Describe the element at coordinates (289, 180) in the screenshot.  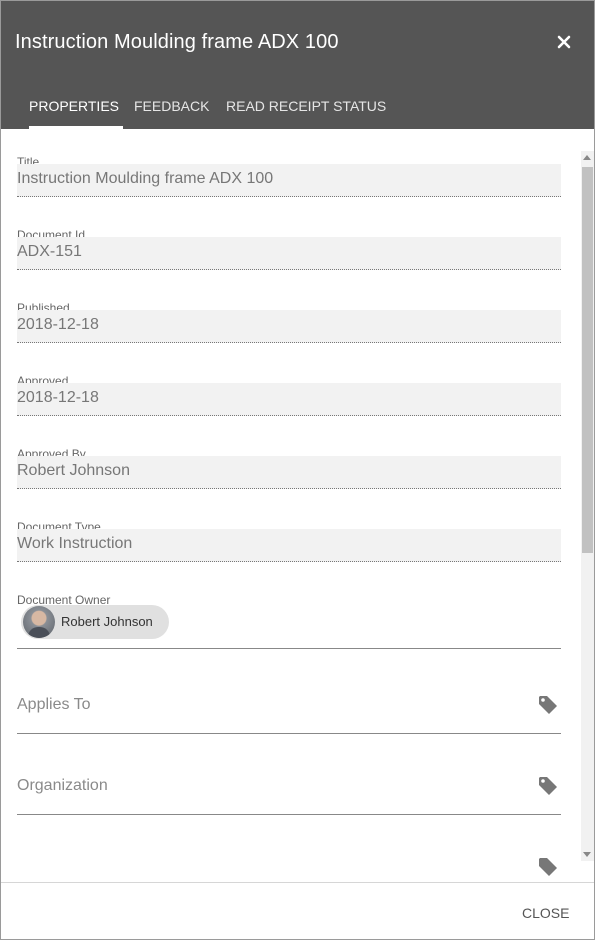
I see `field-title-value: Instruction Moulding frame ADX 100` at that location.